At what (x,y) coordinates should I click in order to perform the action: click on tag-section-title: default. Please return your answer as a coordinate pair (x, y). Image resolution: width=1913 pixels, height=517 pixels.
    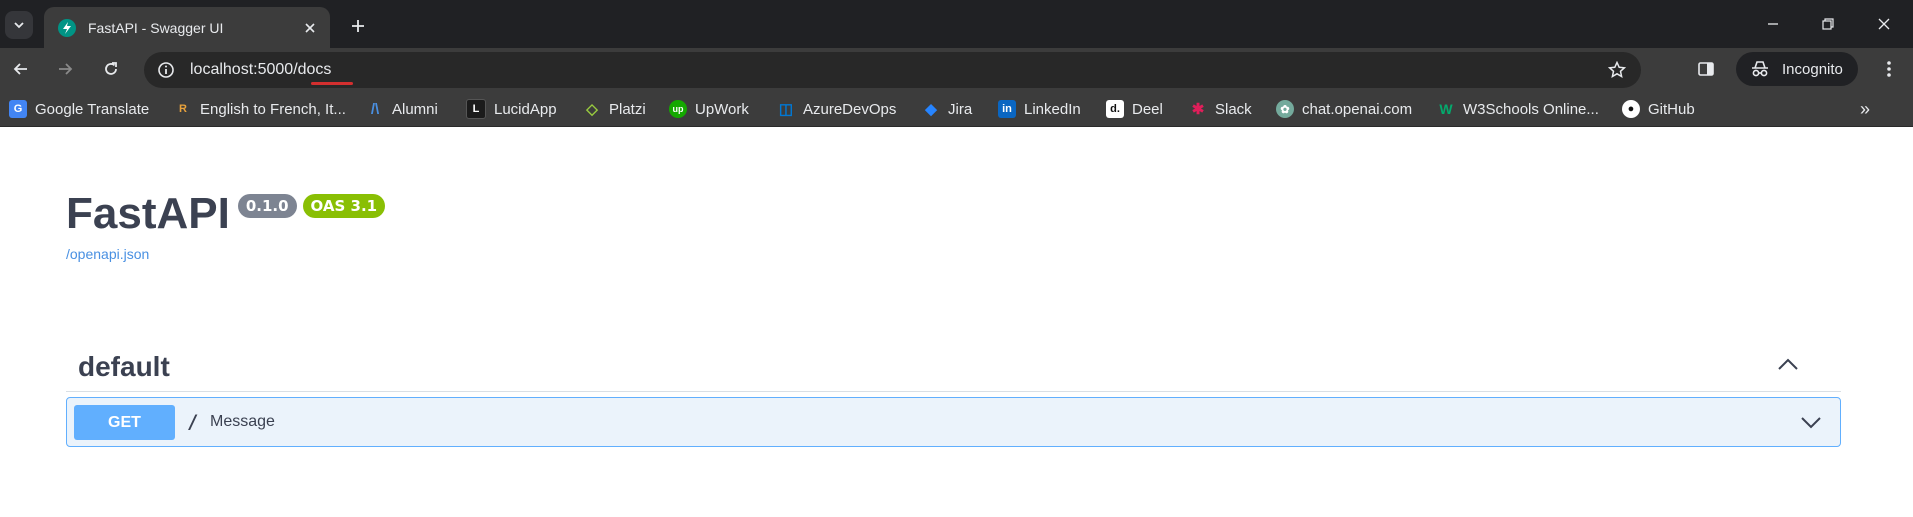
    Looking at the image, I should click on (124, 366).